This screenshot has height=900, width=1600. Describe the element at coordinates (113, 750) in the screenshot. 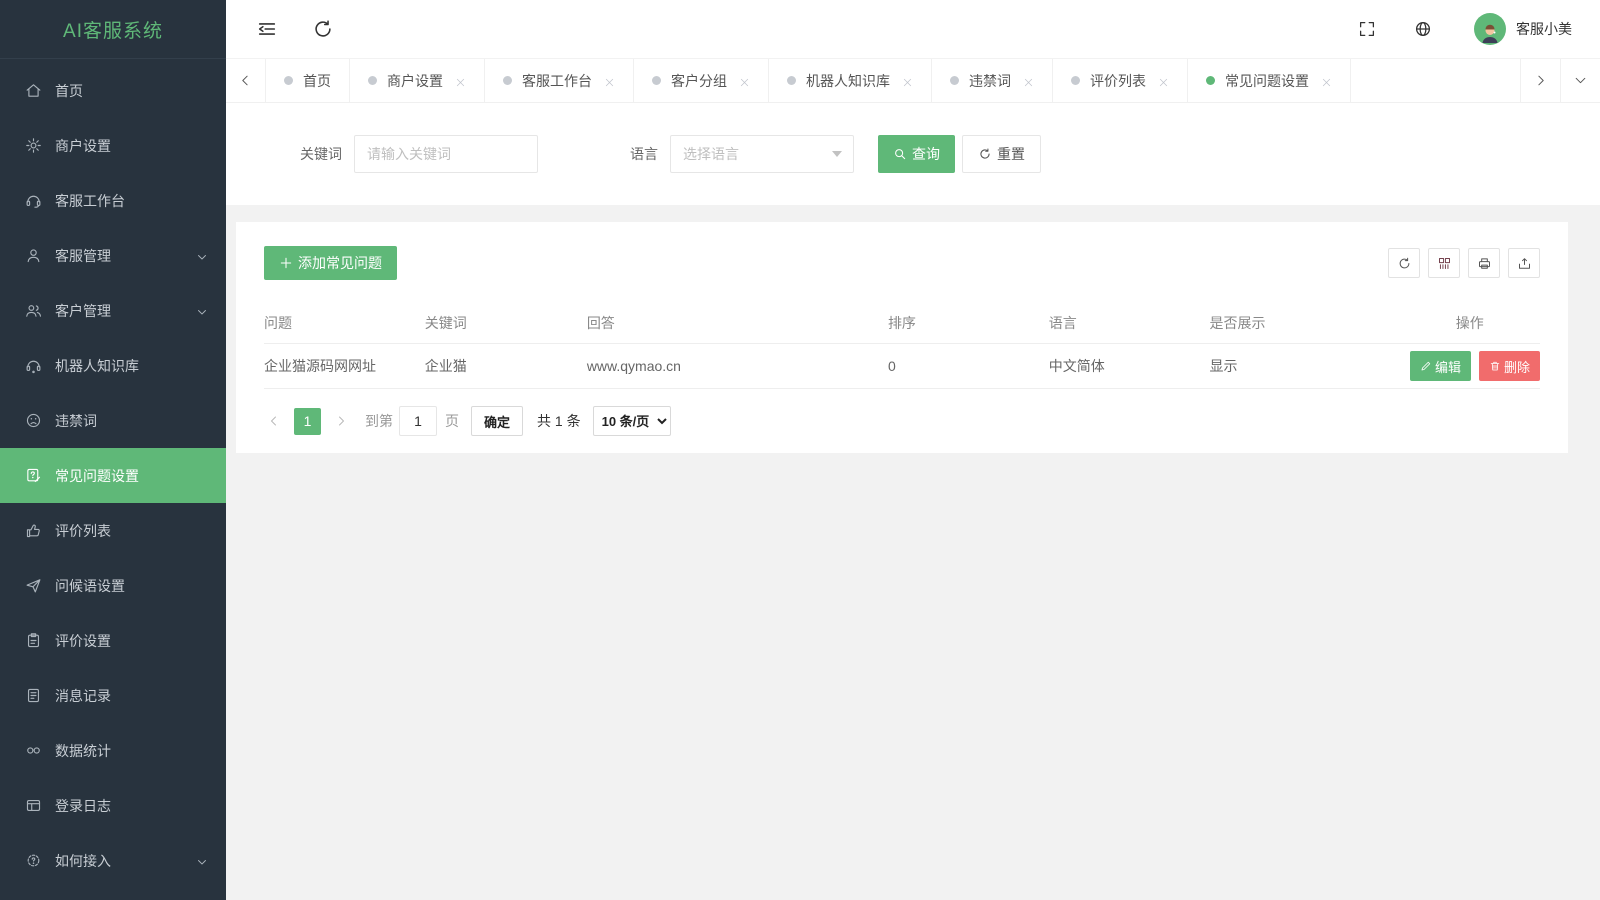

I see `sidebar-item-statistics: 数据统计` at that location.